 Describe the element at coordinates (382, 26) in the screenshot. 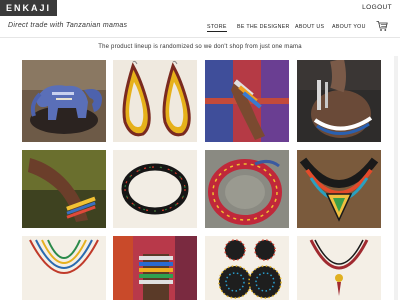

I see `cart-icon` at that location.